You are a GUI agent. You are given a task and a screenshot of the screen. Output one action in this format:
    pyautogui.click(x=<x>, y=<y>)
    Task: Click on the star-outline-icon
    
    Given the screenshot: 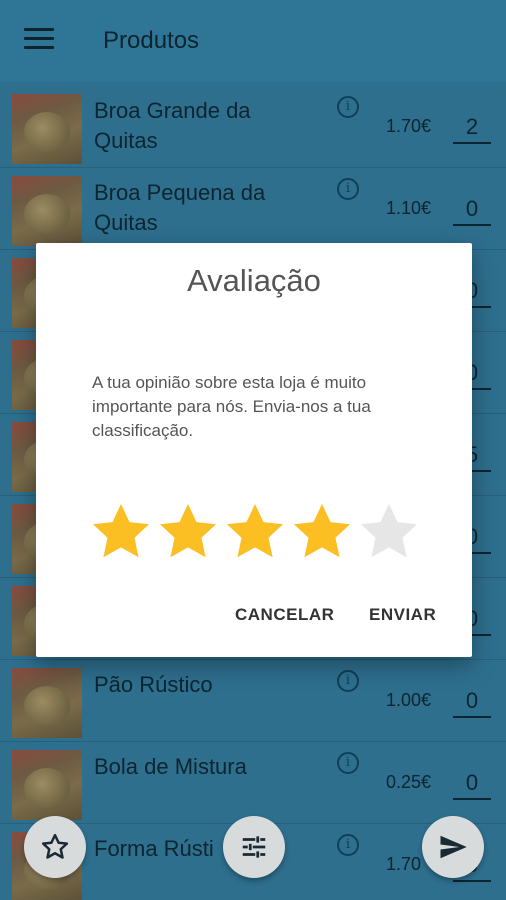 What is the action you would take?
    pyautogui.click(x=55, y=846)
    